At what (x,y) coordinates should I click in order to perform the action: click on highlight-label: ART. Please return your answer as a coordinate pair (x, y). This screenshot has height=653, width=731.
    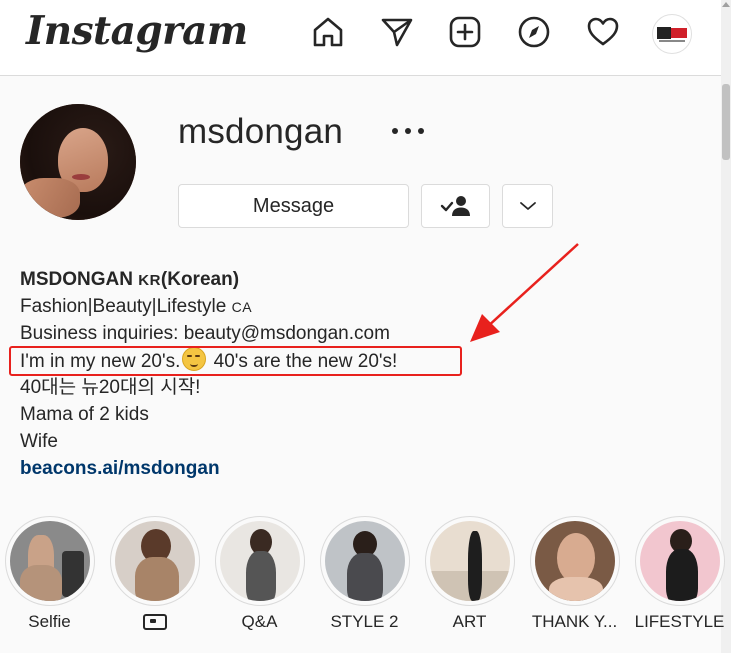
    Looking at the image, I should click on (469, 621).